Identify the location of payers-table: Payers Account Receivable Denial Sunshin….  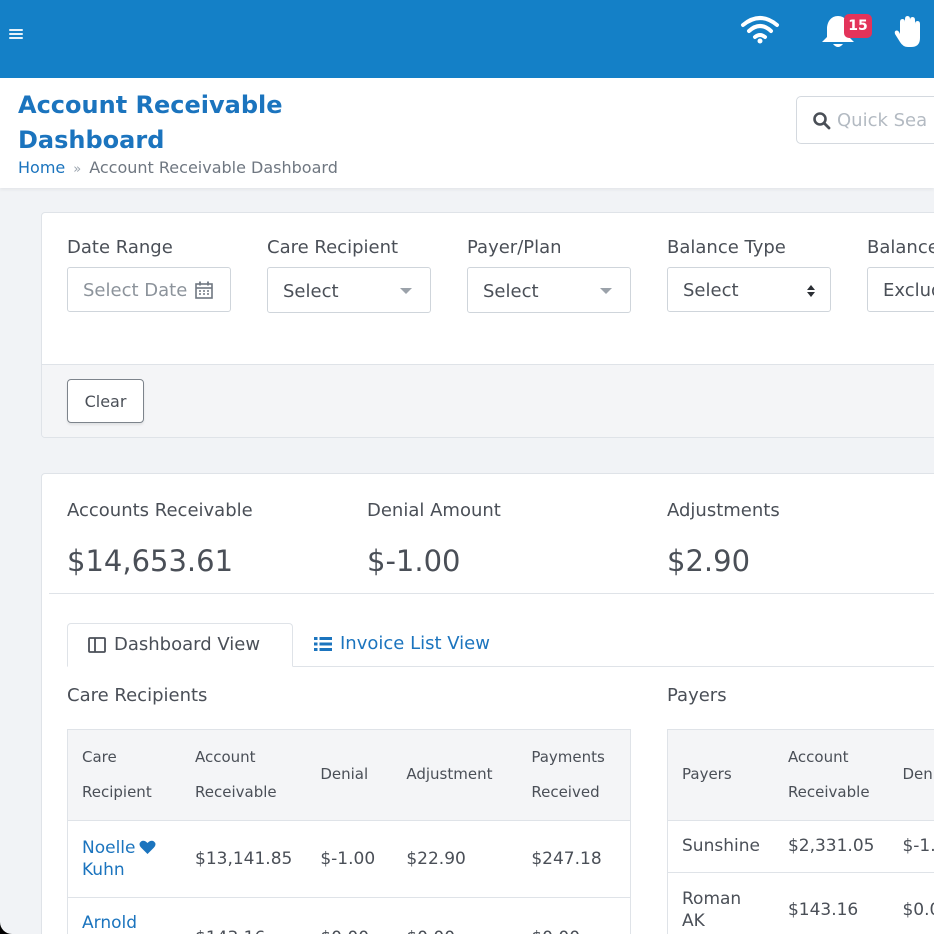
(800, 831).